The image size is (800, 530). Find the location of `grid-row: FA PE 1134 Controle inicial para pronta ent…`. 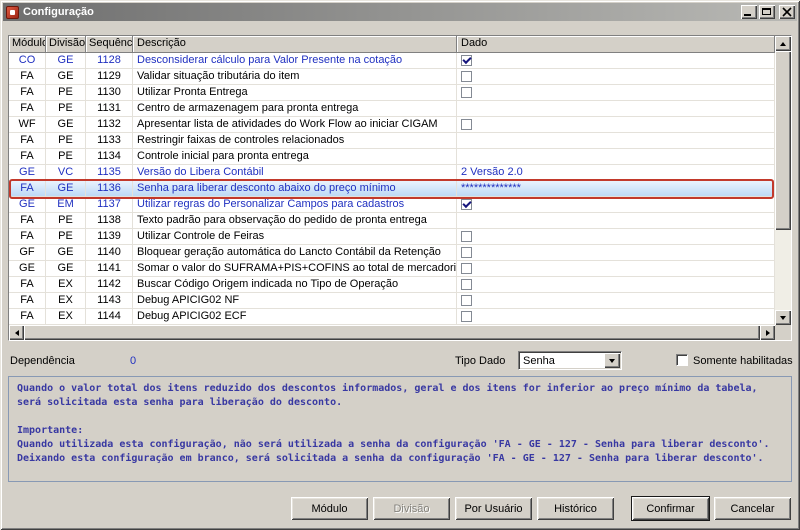

grid-row: FA PE 1134 Controle inicial para pronta ent… is located at coordinates (392, 157).